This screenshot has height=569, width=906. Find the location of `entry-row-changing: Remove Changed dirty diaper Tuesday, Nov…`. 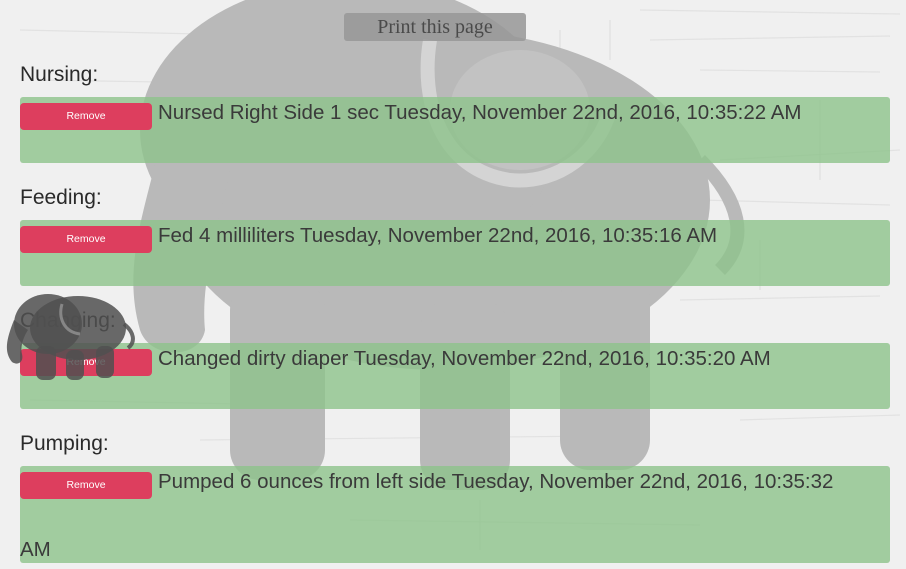

entry-row-changing: Remove Changed dirty diaper Tuesday, Nov… is located at coordinates (455, 376).